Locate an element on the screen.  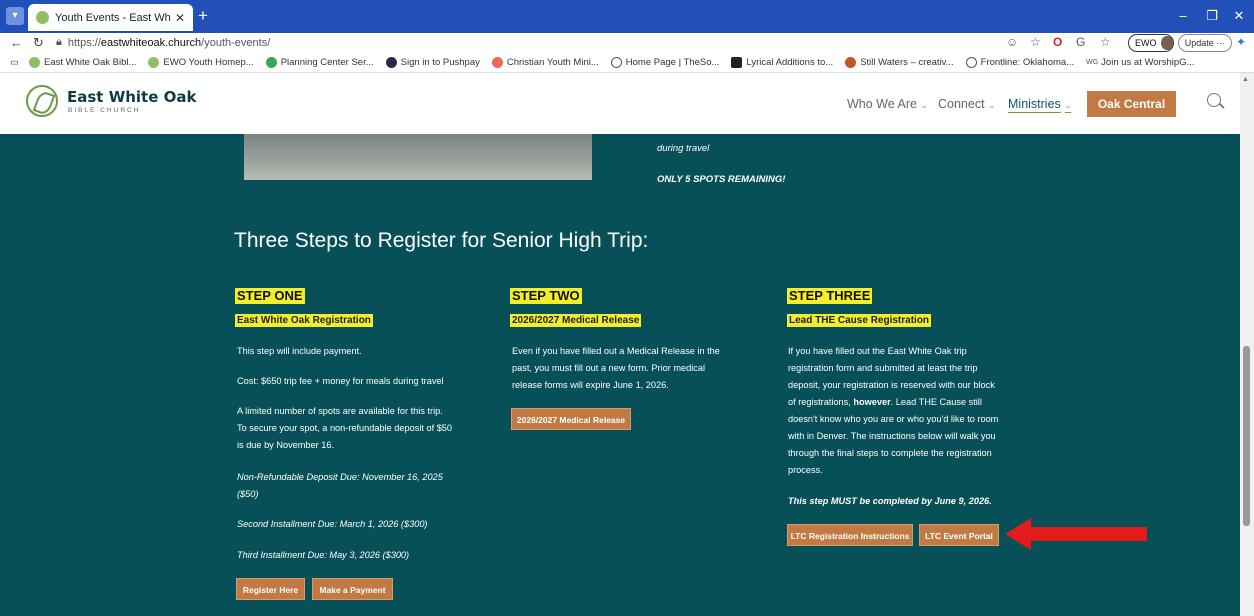
url-domain: eastwhiteoak.church is located at coordinates (151, 42).